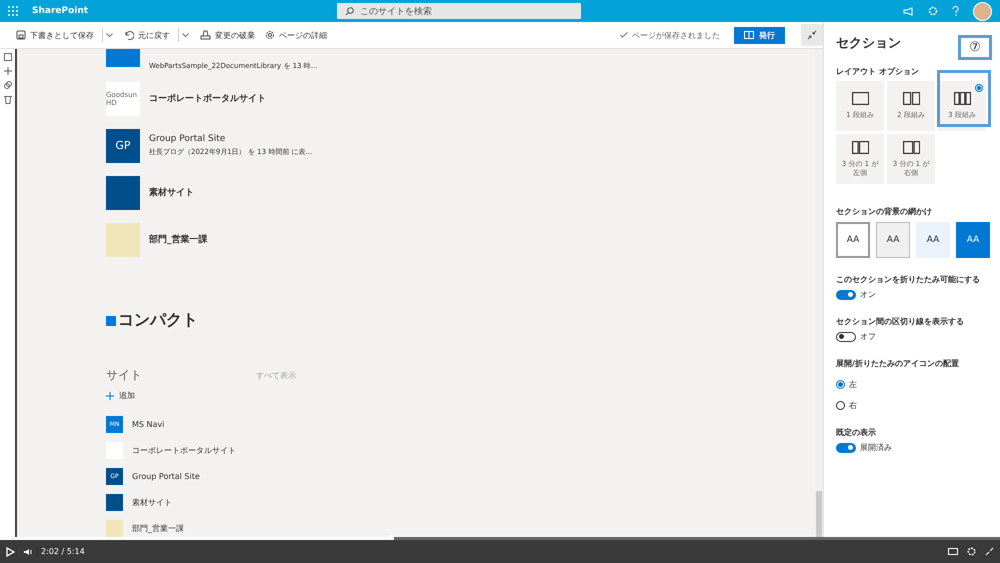 This screenshot has height=563, width=1000. Describe the element at coordinates (908, 279) in the screenshot. I see `setting-label: このセクションを折りたたみ可能にする` at that location.